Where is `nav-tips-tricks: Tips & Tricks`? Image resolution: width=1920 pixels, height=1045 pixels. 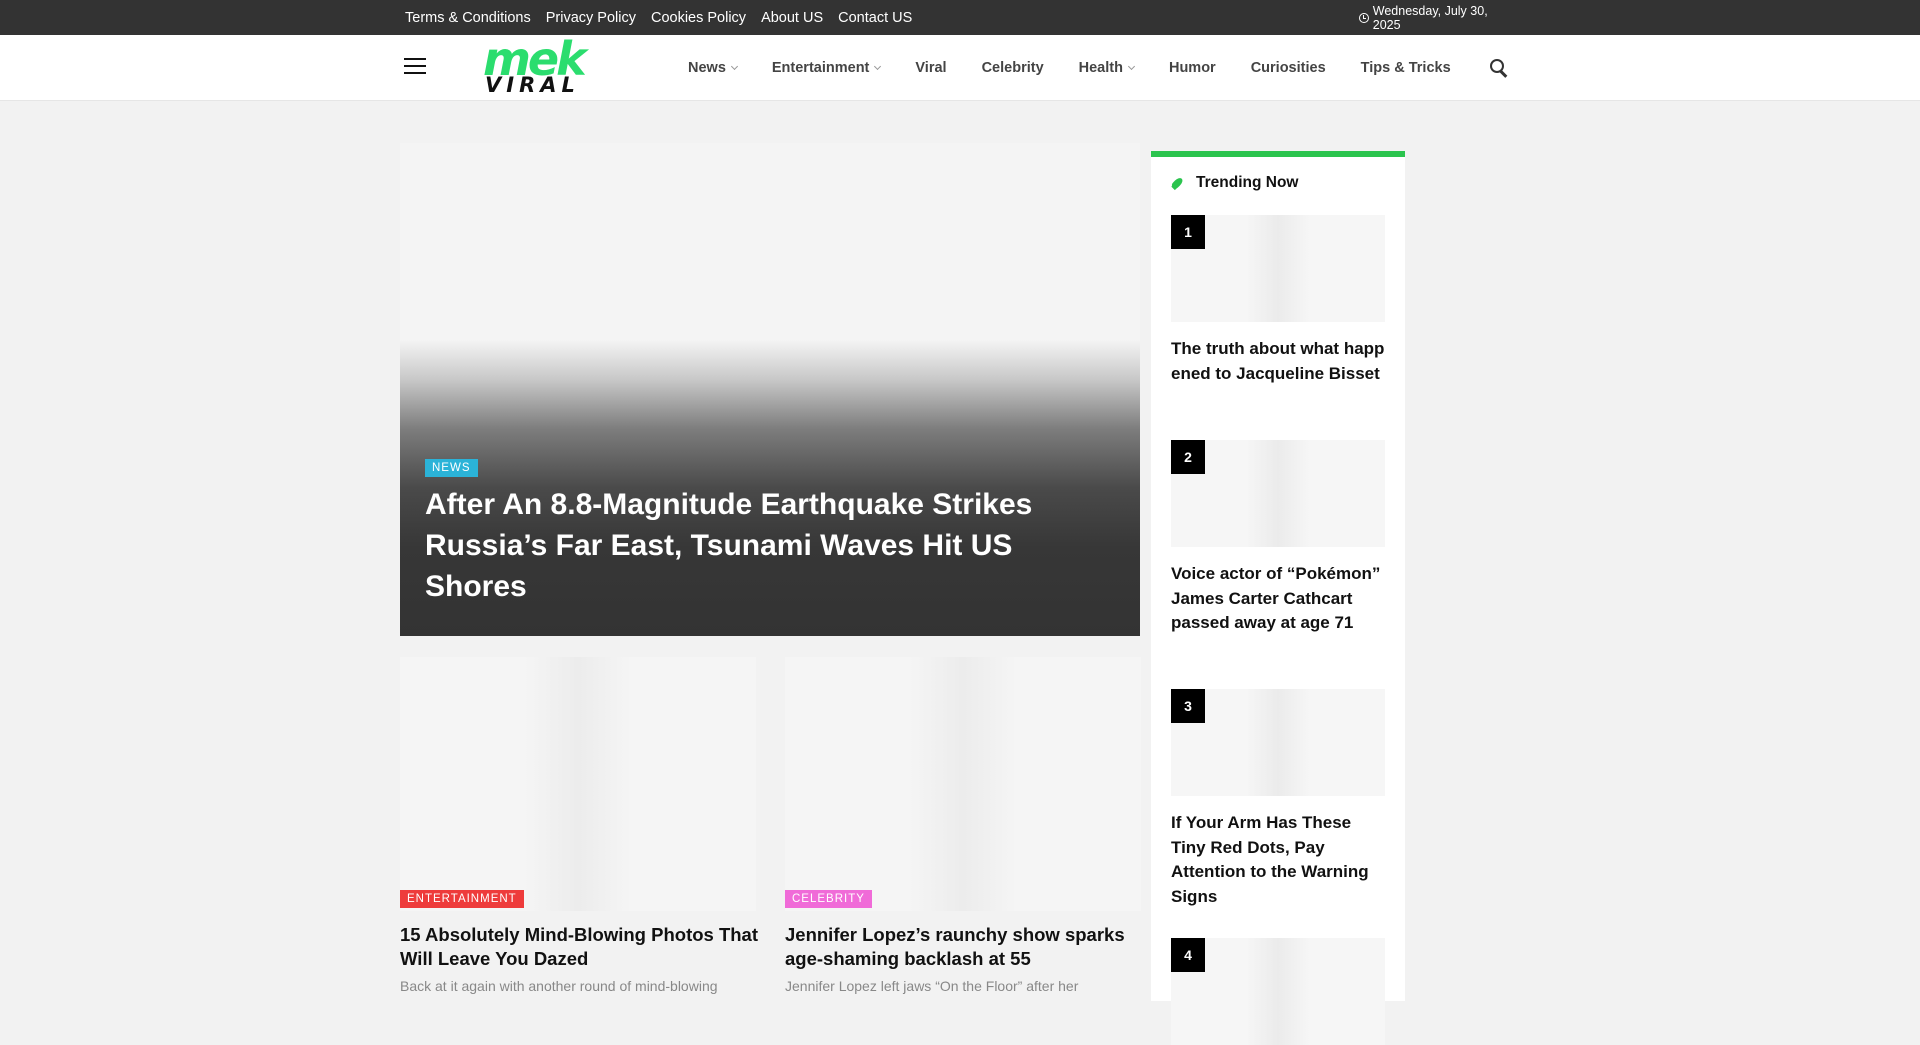
nav-tips-tricks: Tips & Tricks is located at coordinates (1406, 68).